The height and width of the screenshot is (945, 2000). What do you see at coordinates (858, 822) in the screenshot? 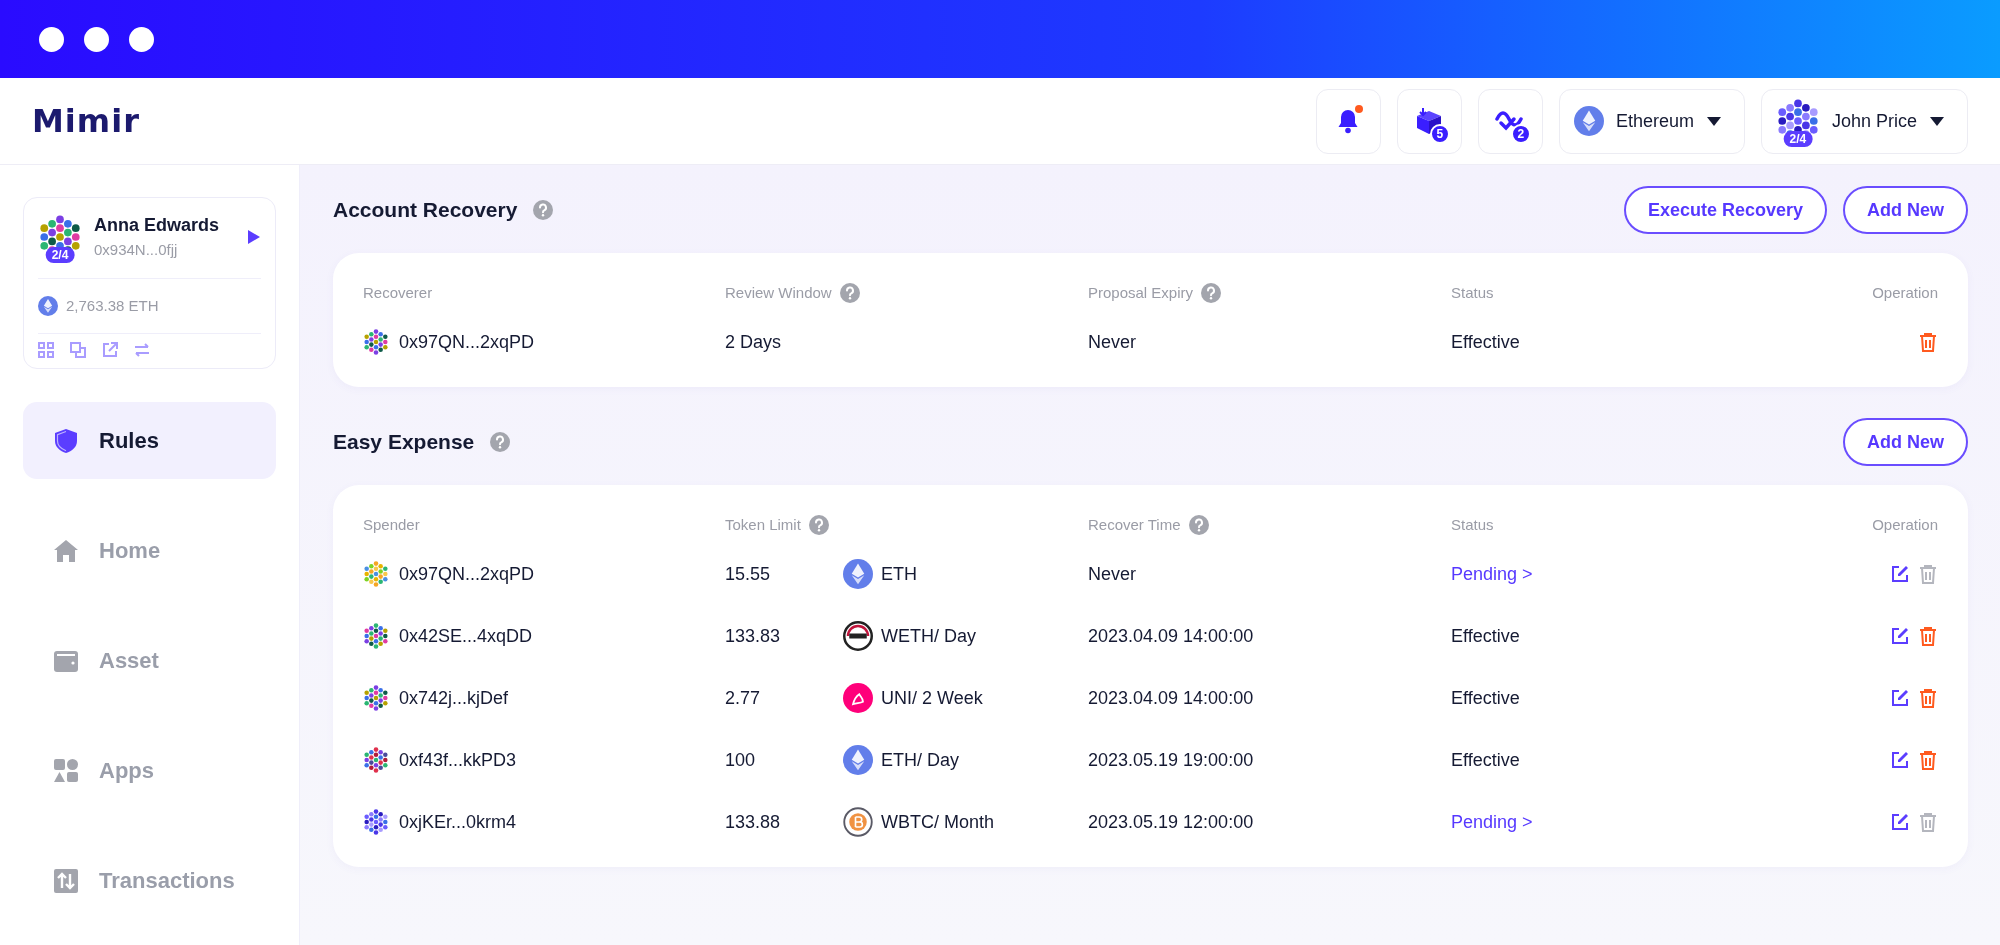
I see `bitcoin-token-icon` at bounding box center [858, 822].